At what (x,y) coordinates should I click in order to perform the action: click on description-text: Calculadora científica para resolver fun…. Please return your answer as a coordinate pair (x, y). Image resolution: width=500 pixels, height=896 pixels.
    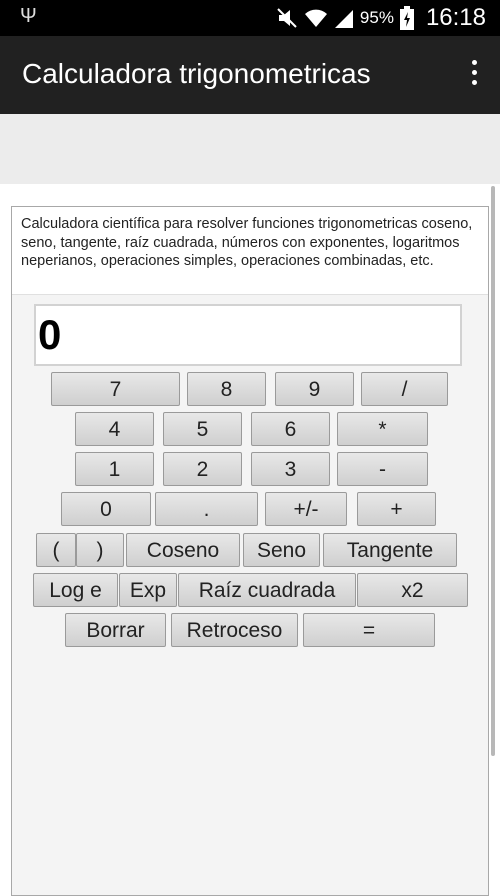
    Looking at the image, I should click on (250, 251).